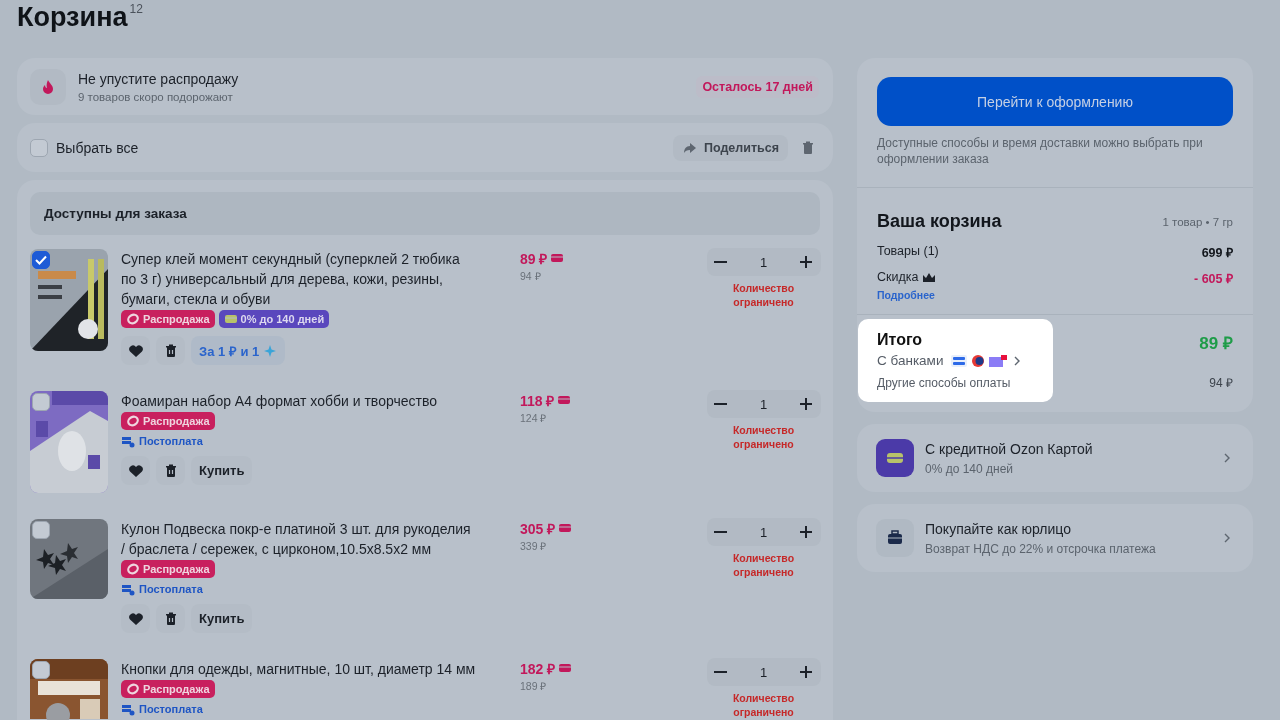 This screenshot has width=1280, height=720. I want to click on product-title: Фоамиран набор А4 формат хобби и творчество, so click(299, 401).